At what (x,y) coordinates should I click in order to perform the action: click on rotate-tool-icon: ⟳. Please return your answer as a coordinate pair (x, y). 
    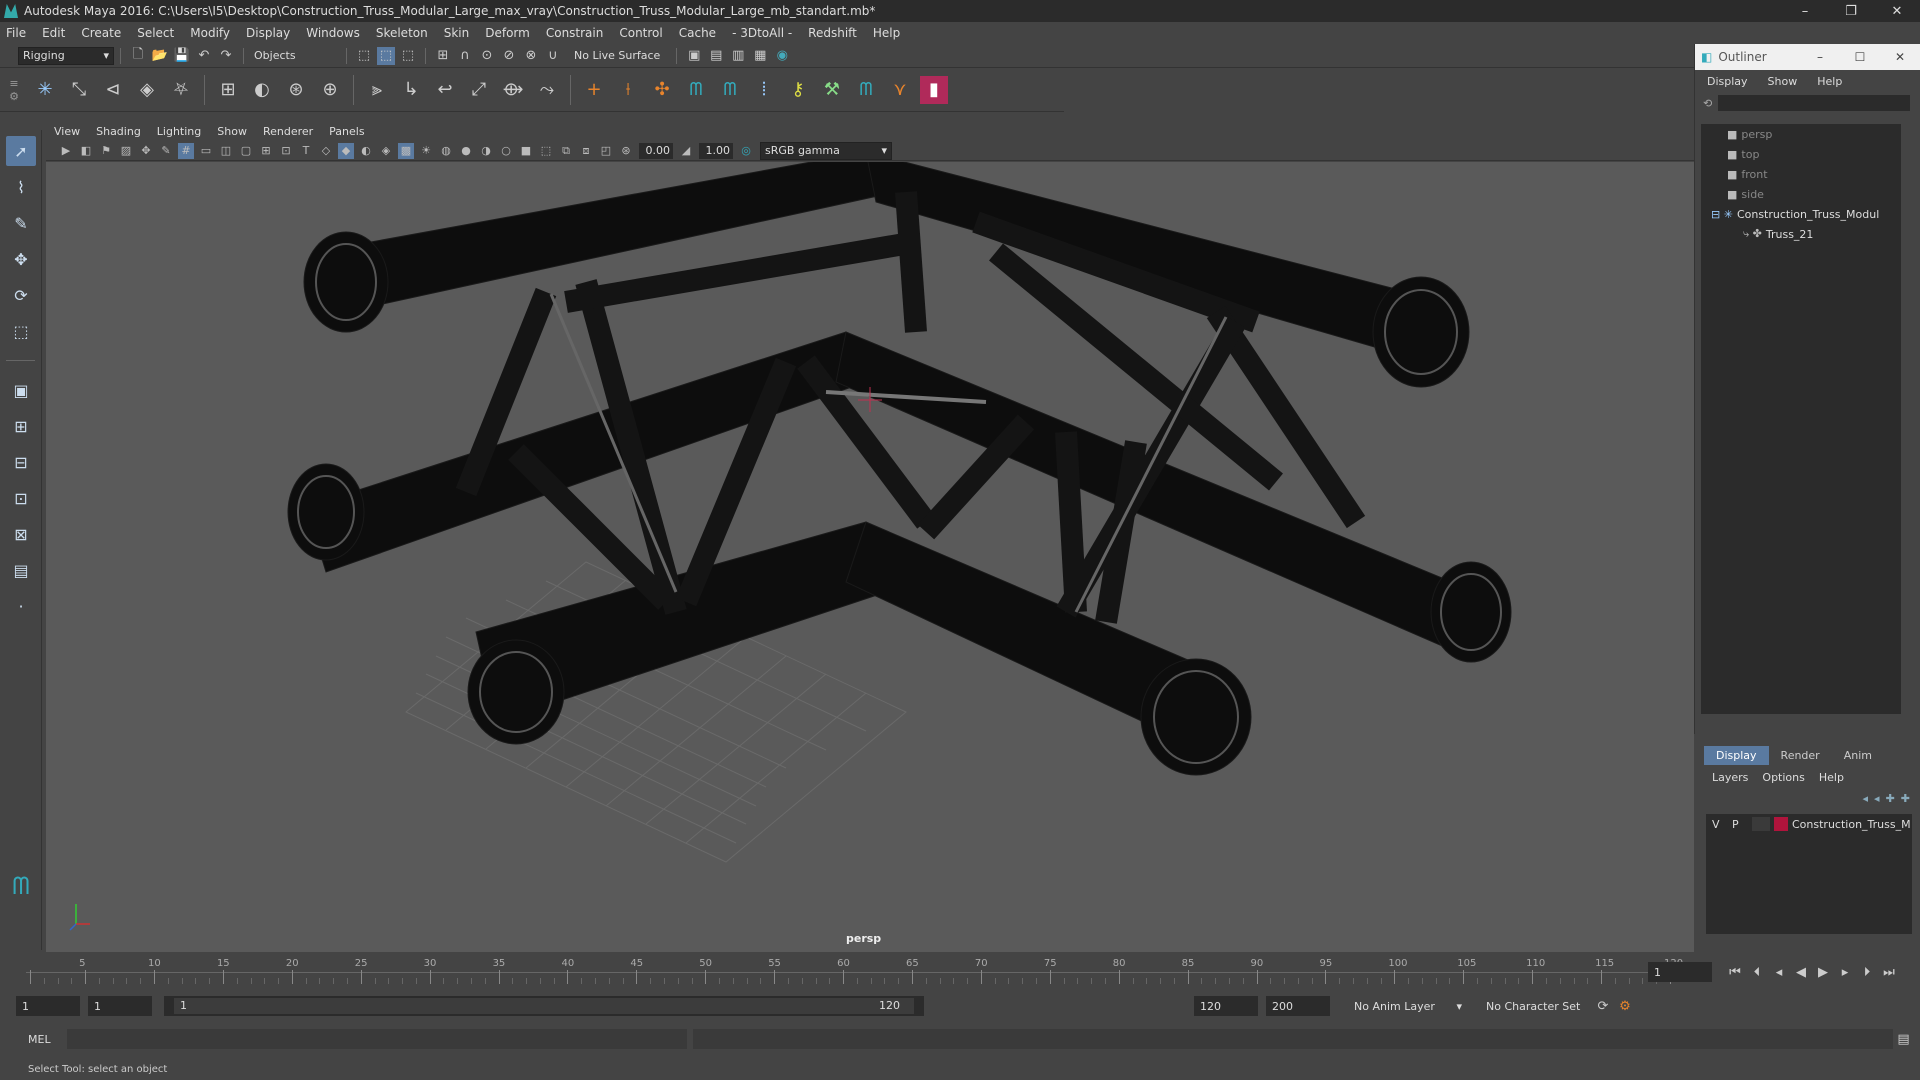
    Looking at the image, I should click on (21, 295).